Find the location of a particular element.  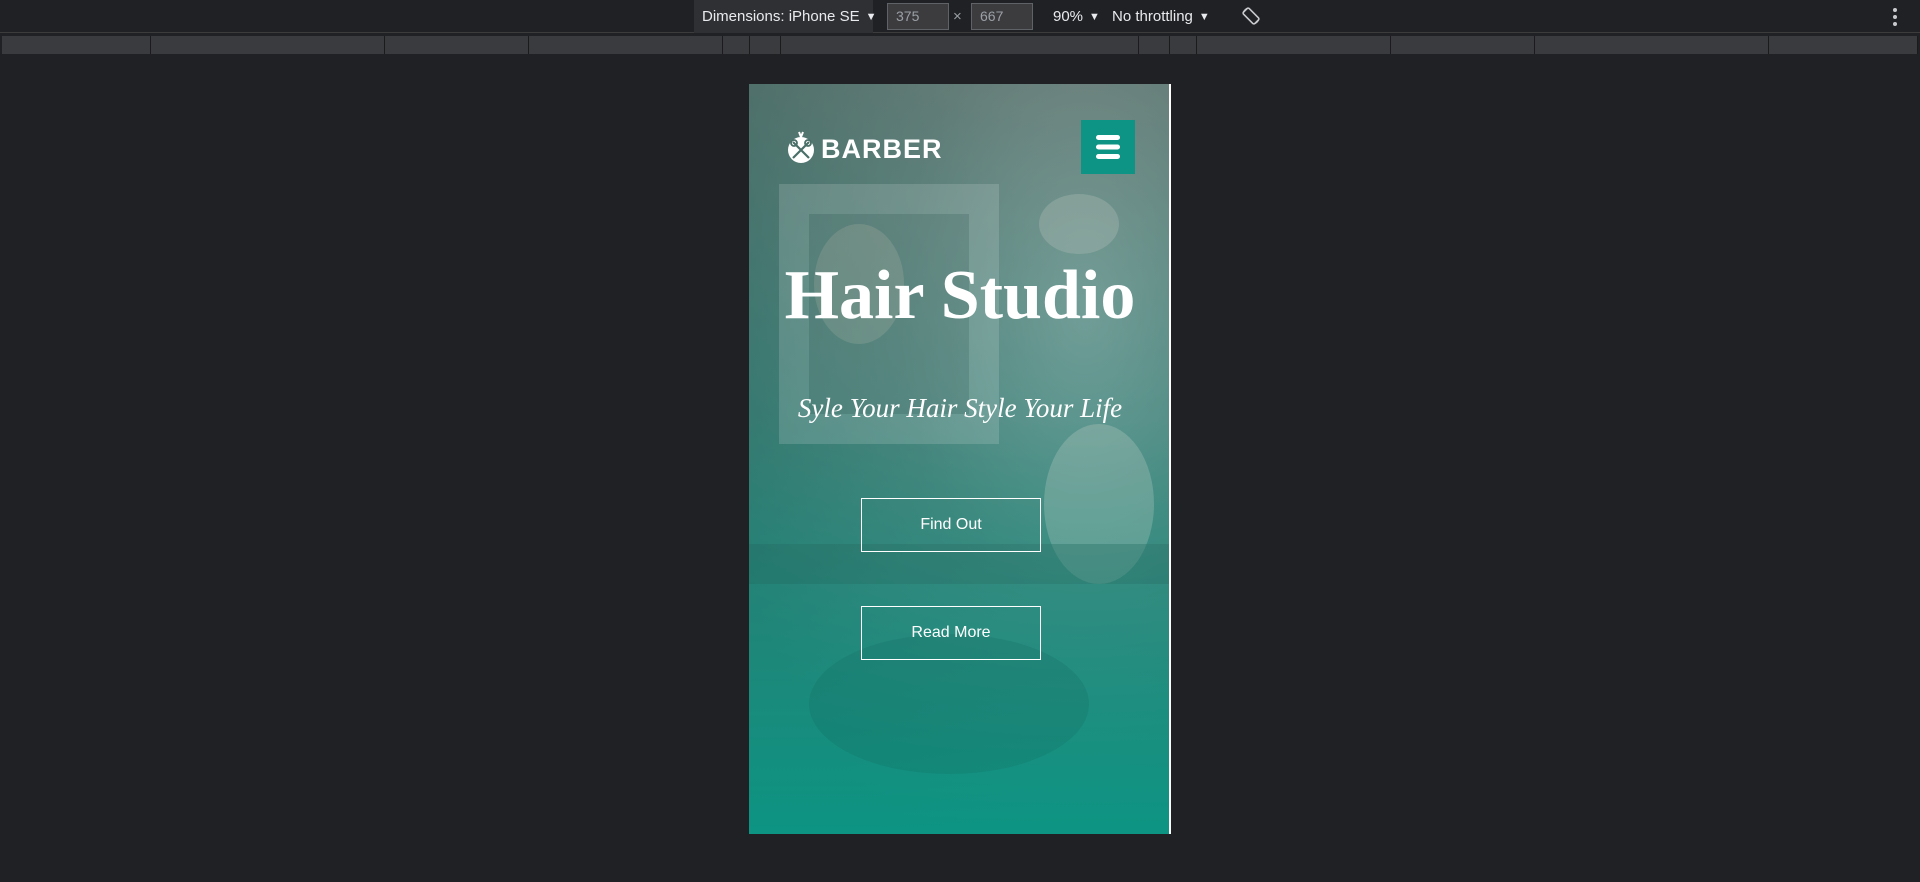

throttling-dropdown: No throttling ▼ is located at coordinates (1161, 16).